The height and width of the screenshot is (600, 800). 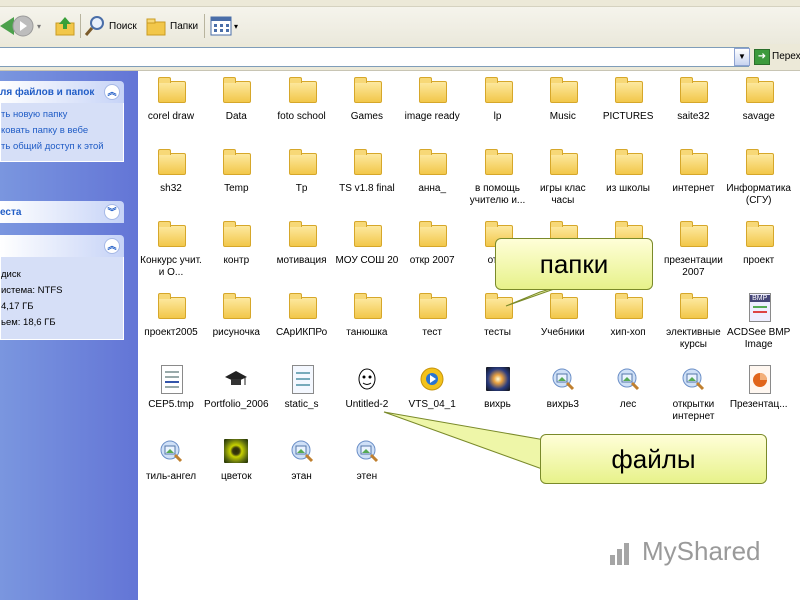 I want to click on files-callout-pointer, so click(x=464, y=441).